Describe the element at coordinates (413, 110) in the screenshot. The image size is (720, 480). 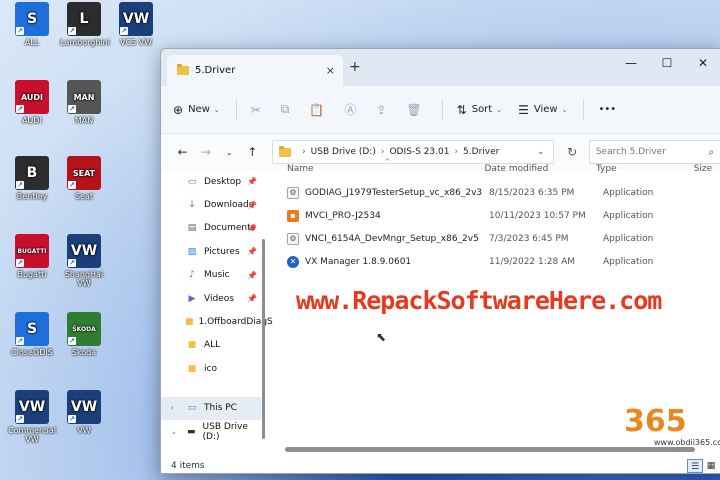
I see `delete-icon: 🗑` at that location.